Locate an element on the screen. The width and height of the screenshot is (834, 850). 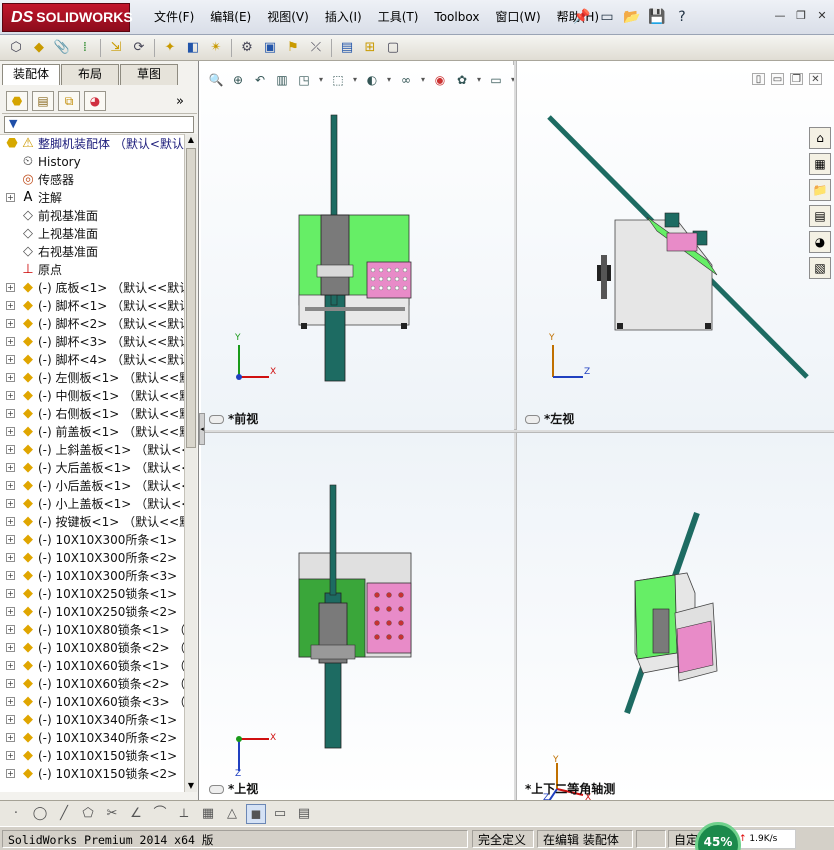
minimize-button: — is located at coordinates (780, 16).